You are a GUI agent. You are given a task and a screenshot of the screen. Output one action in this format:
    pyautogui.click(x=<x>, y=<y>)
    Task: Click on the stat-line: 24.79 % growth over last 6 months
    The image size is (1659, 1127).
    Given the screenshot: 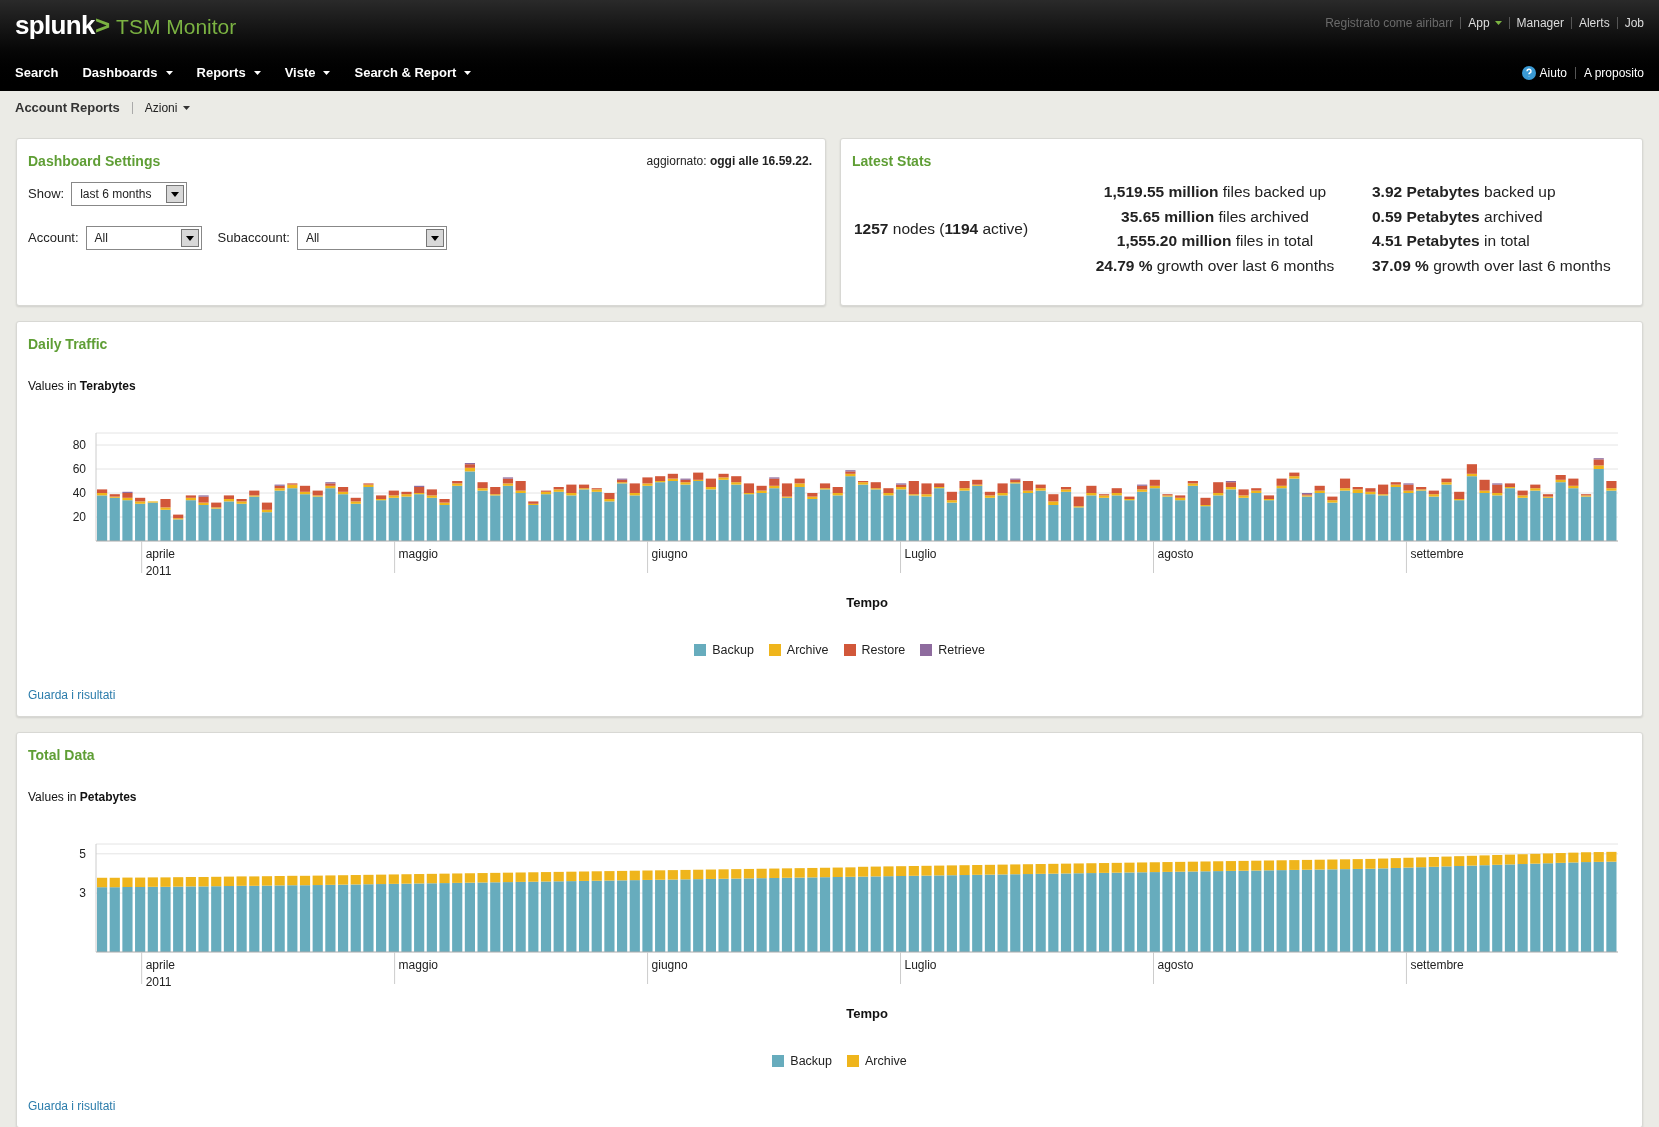 What is the action you would take?
    pyautogui.click(x=1215, y=265)
    